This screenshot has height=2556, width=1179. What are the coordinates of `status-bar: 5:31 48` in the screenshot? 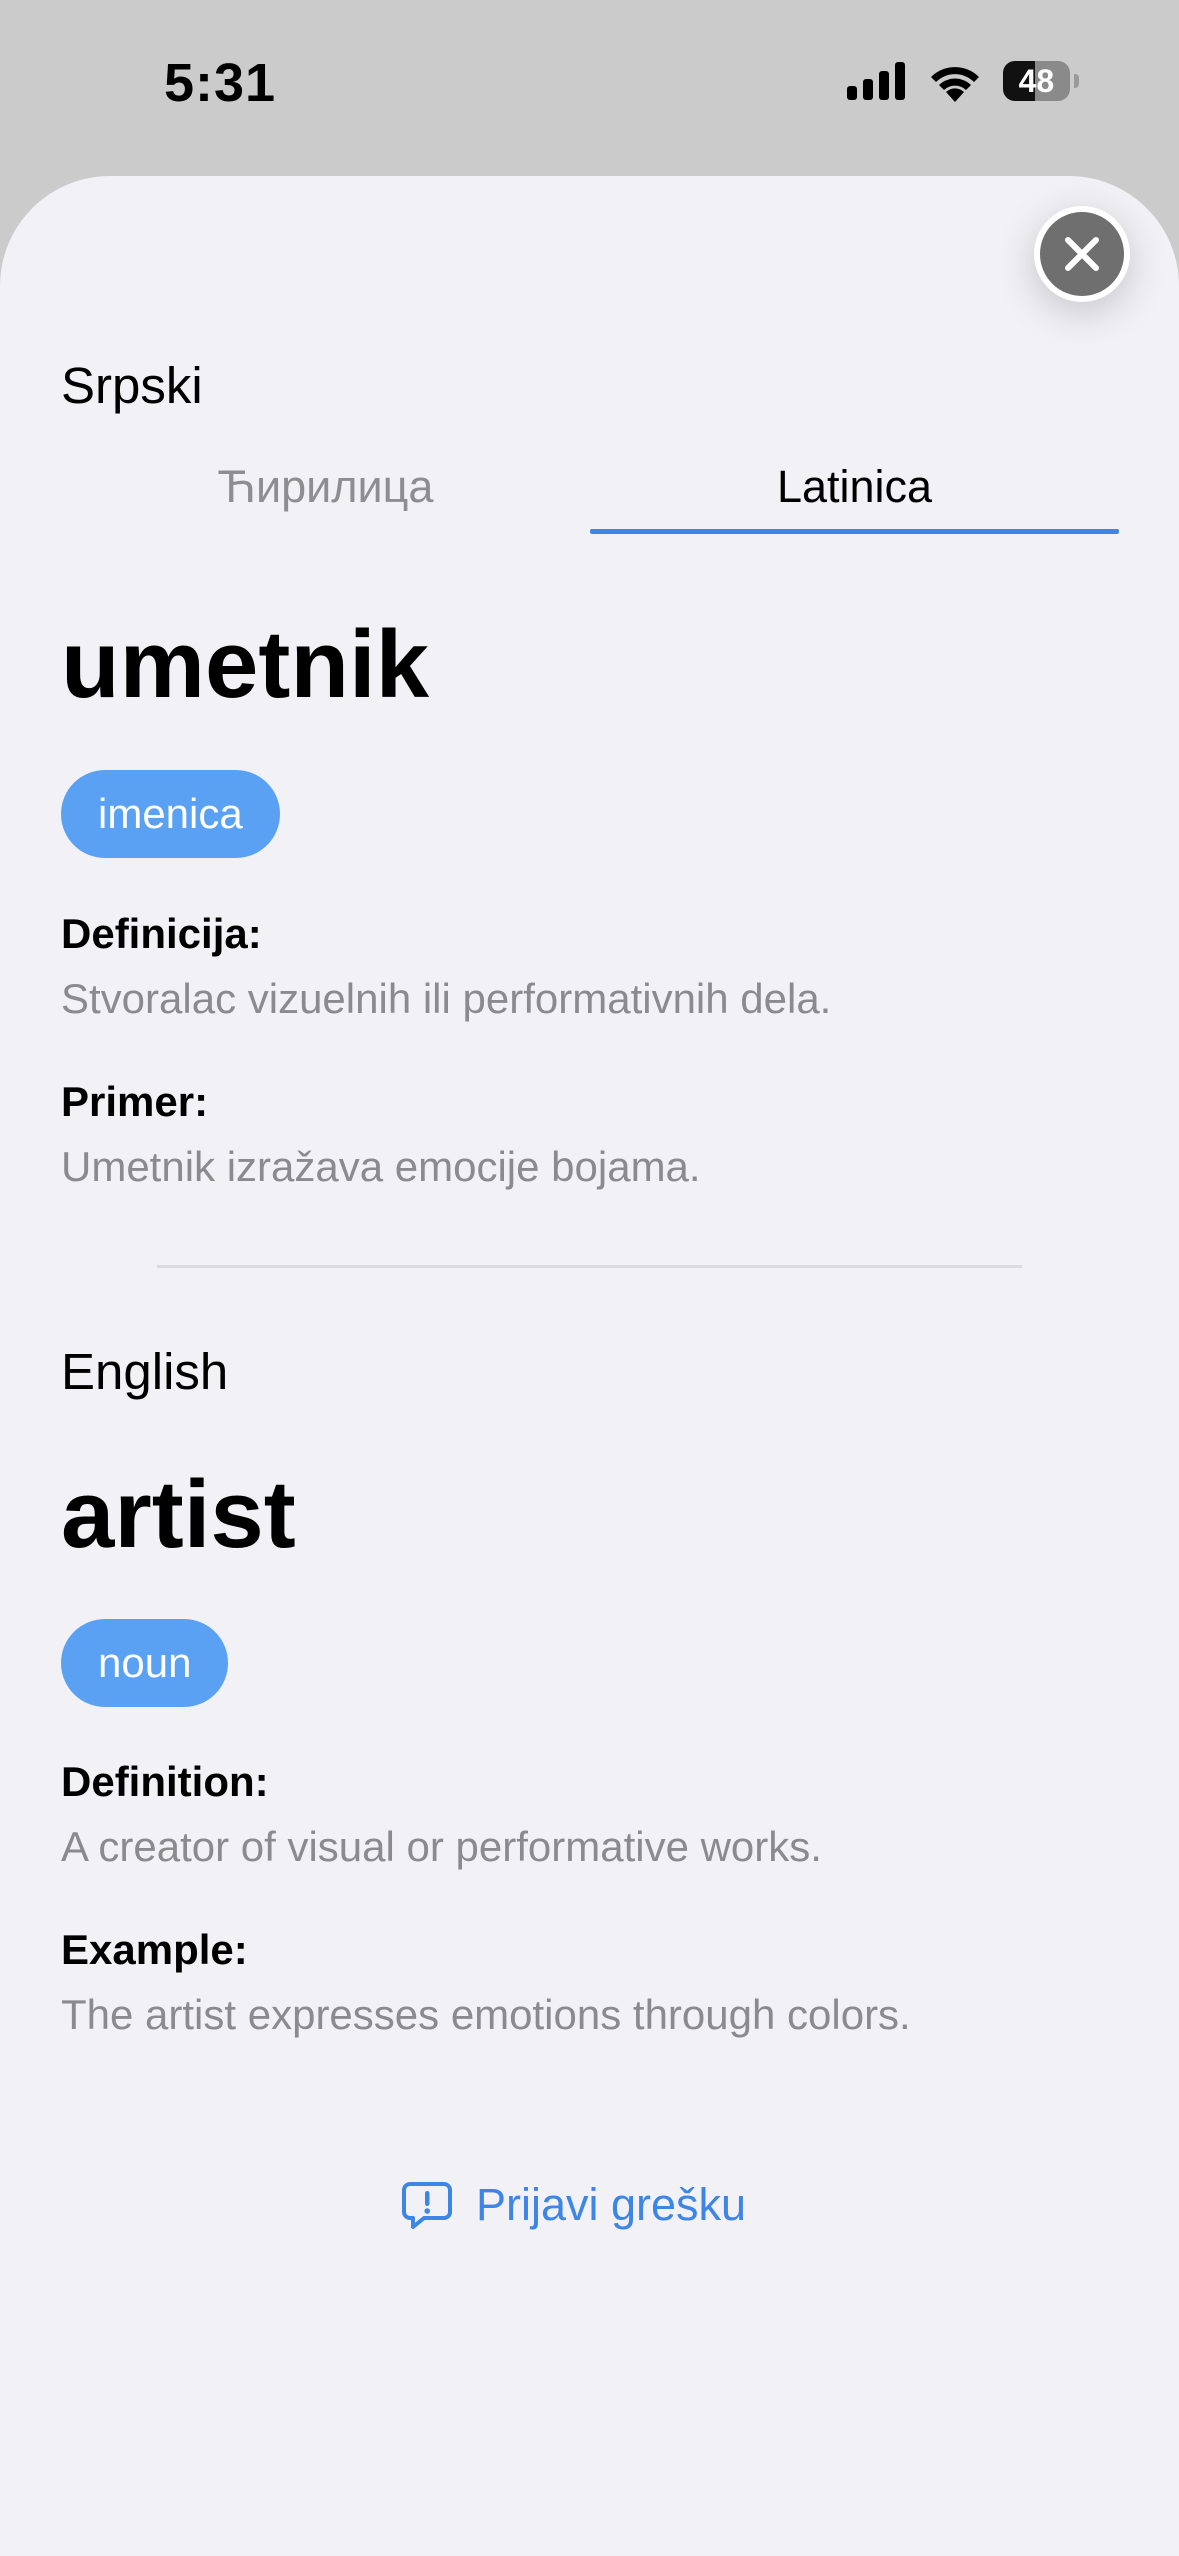 It's located at (589, 88).